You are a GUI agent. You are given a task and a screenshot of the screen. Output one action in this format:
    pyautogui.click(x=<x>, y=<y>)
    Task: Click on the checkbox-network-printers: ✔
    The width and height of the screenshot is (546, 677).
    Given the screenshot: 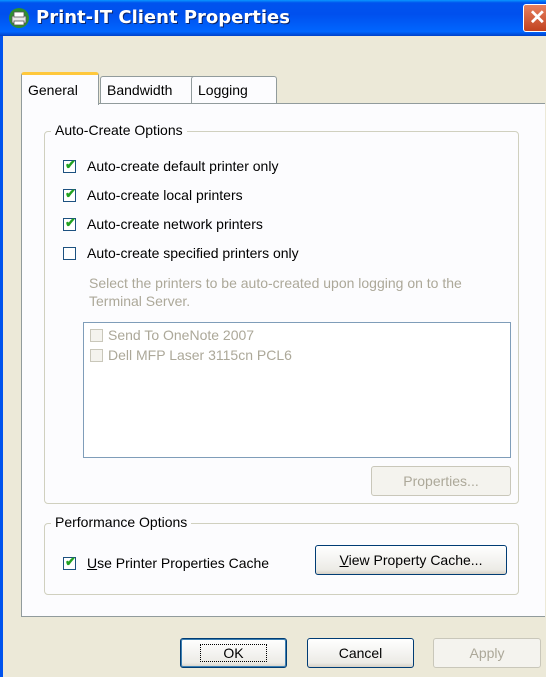 What is the action you would take?
    pyautogui.click(x=69, y=223)
    